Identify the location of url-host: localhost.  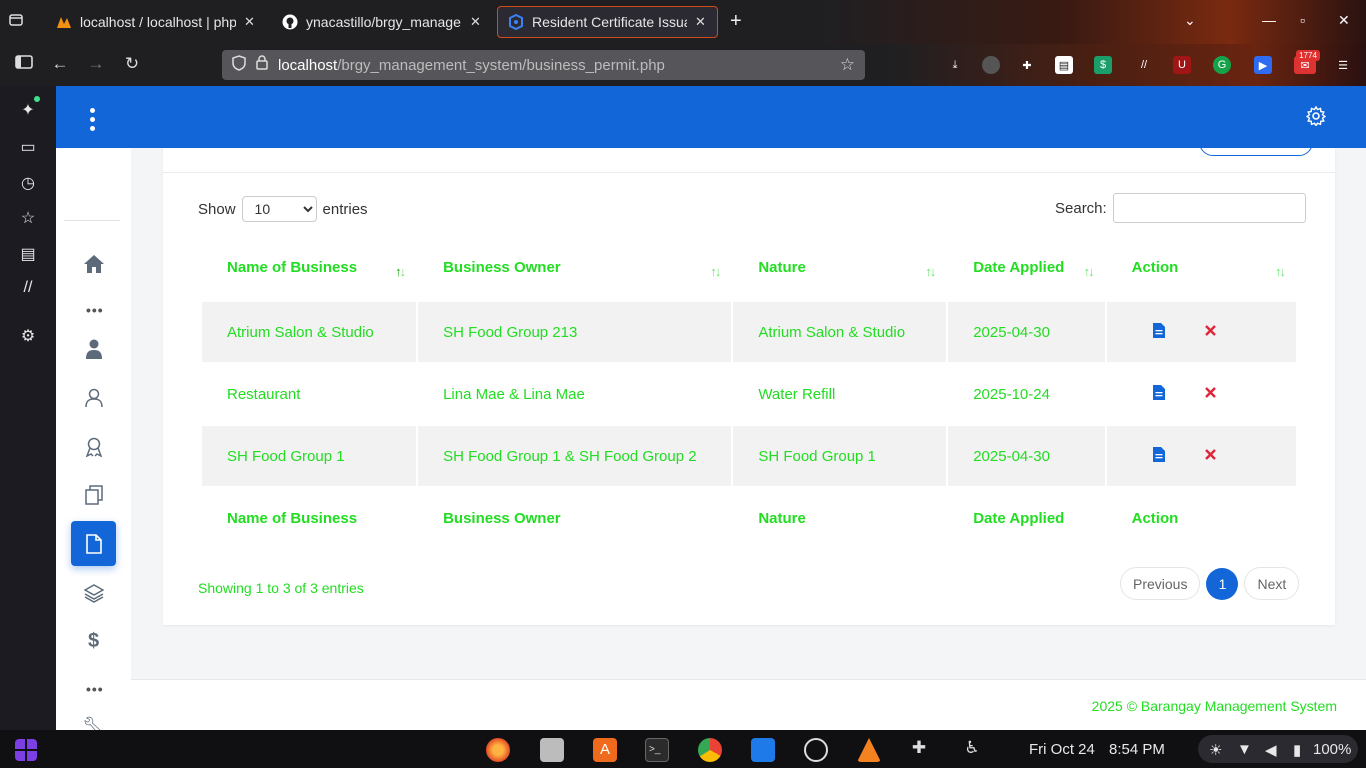
(308, 65).